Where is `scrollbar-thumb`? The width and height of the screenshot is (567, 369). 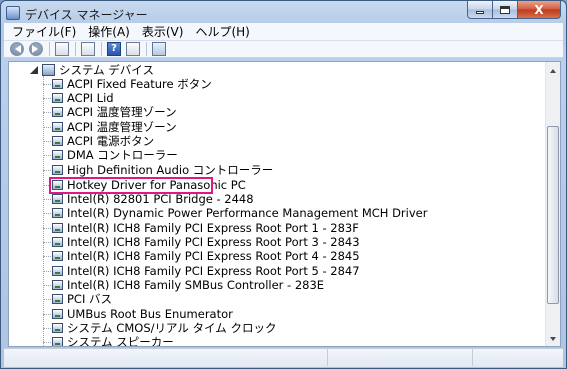
scrollbar-thumb is located at coordinates (553, 215).